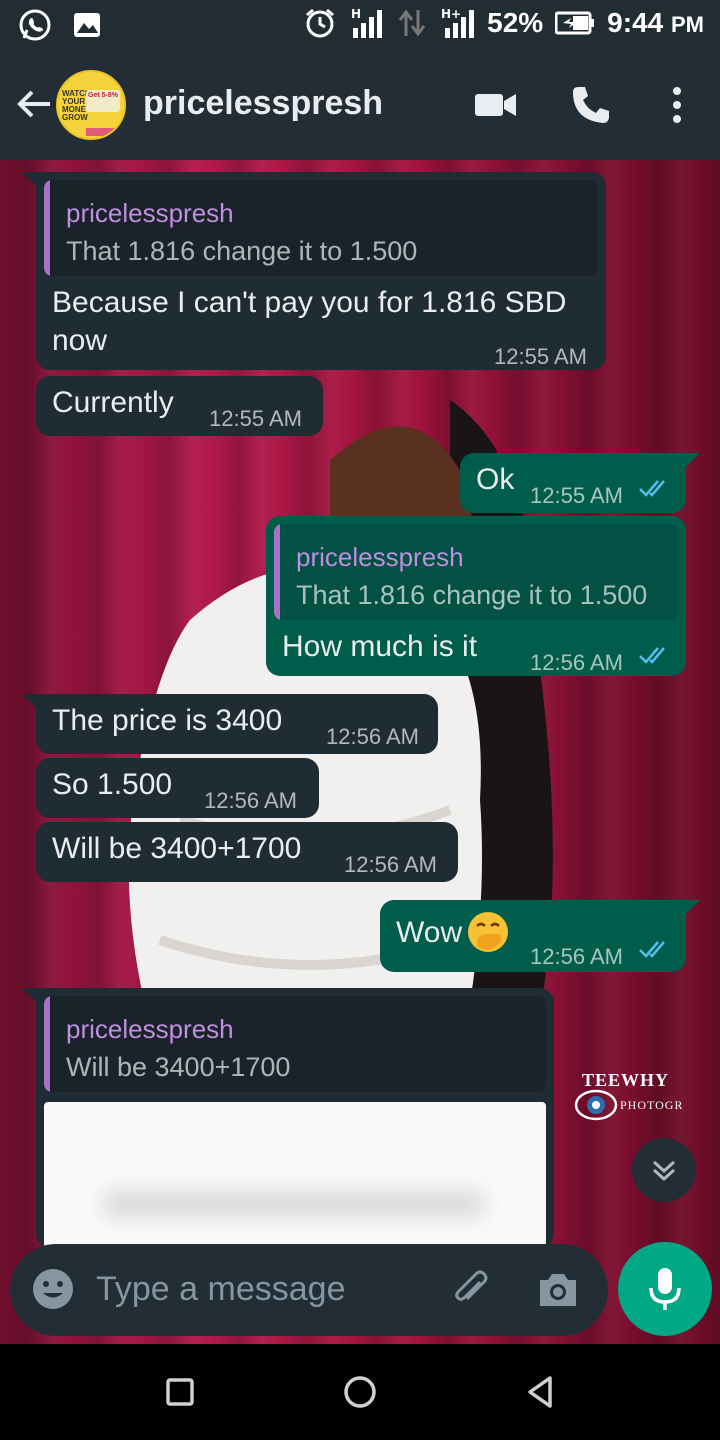  I want to click on mic-icon, so click(665, 1289).